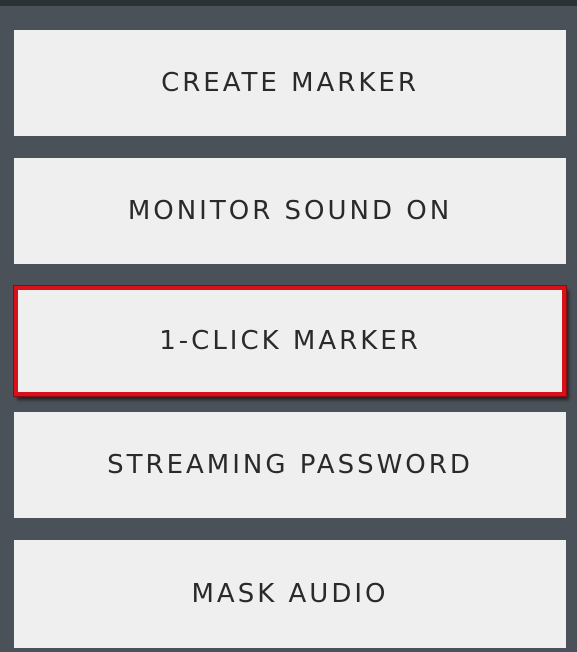  I want to click on mask-audio-label: MASK AUDIO, so click(290, 594).